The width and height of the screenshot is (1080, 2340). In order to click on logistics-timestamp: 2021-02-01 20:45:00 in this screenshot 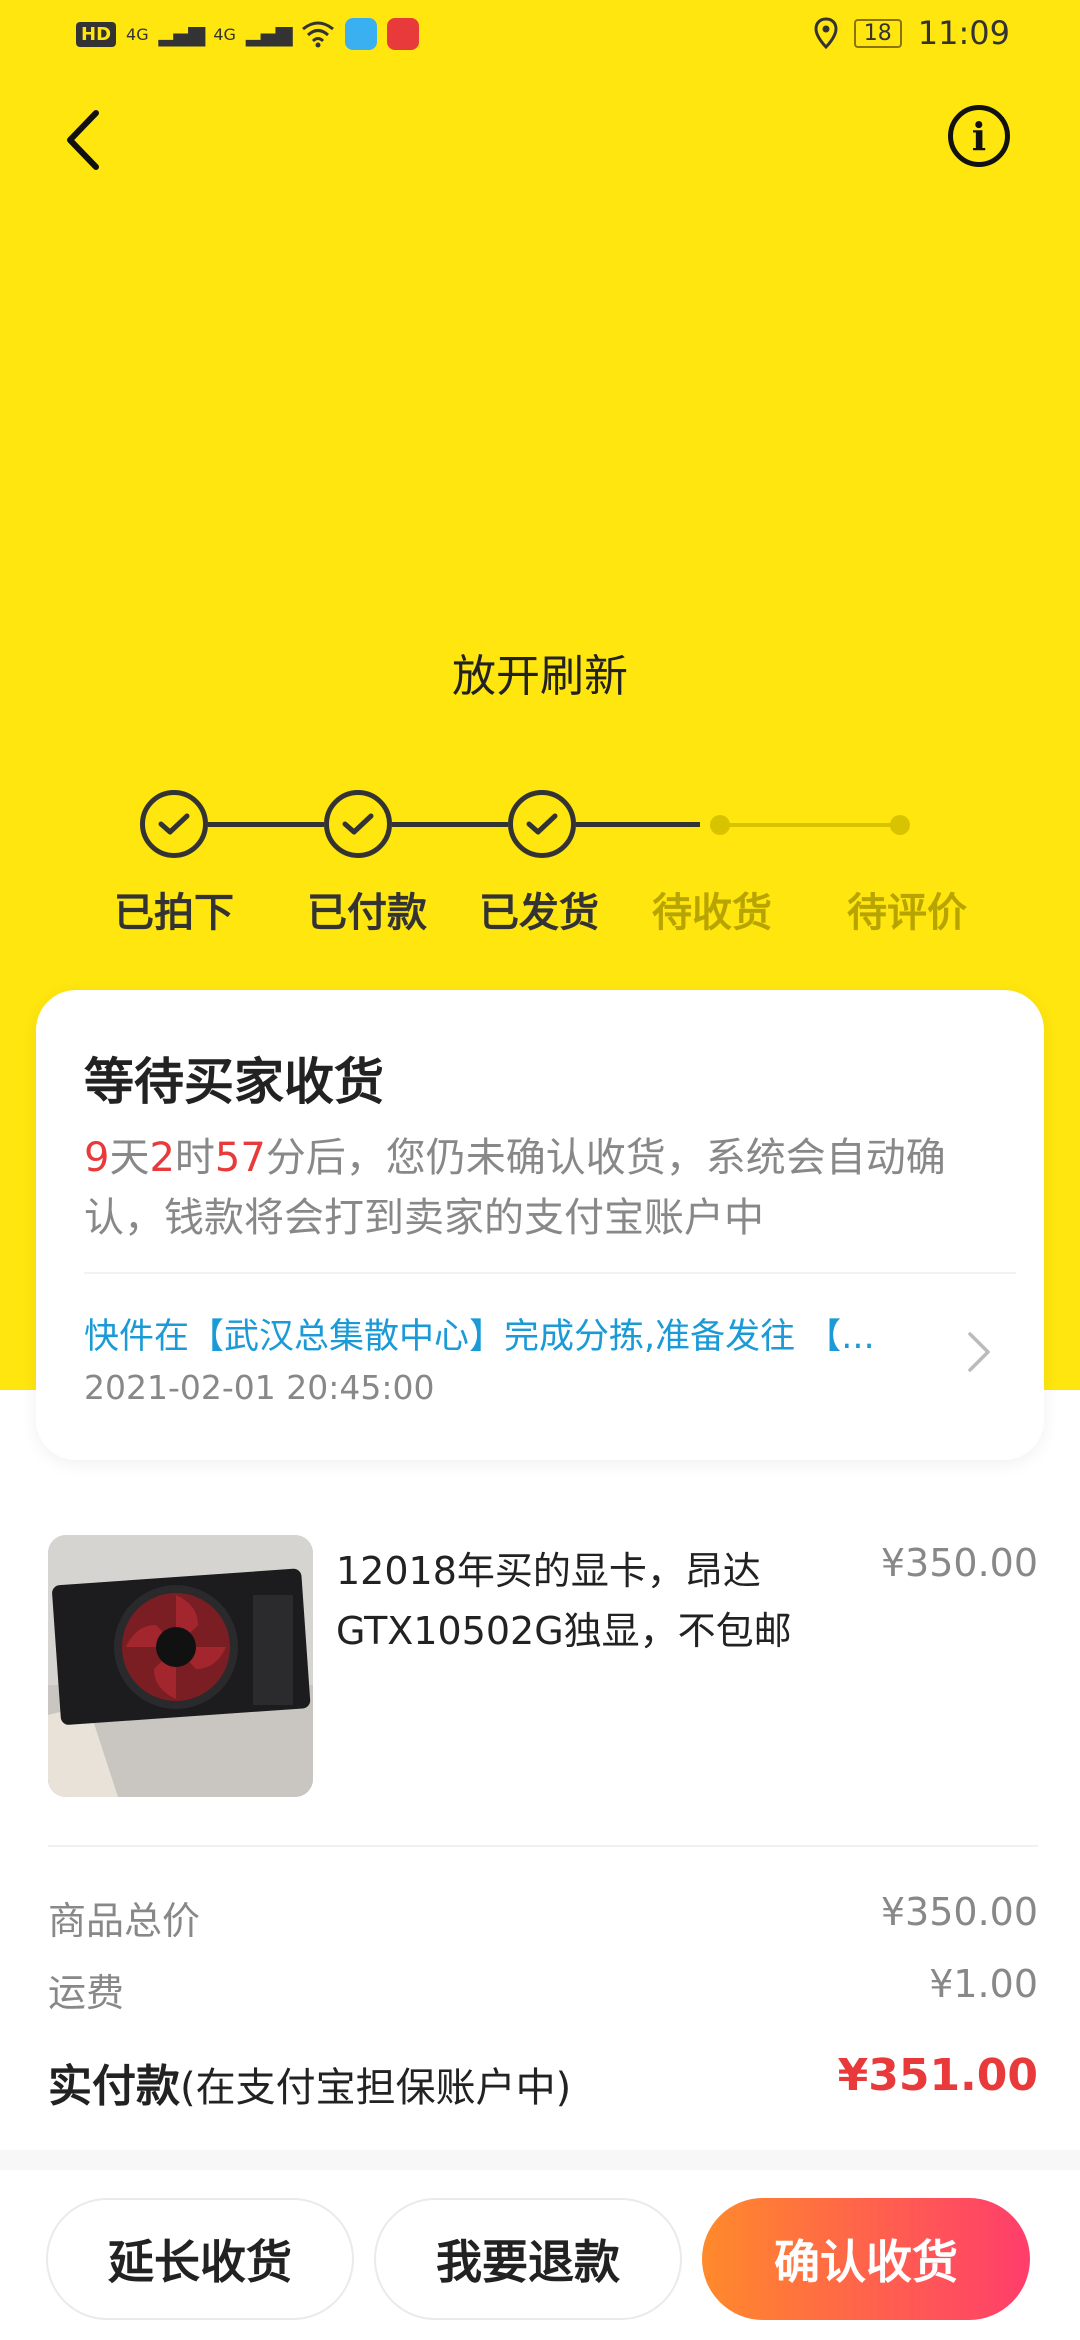, I will do `click(259, 1387)`.